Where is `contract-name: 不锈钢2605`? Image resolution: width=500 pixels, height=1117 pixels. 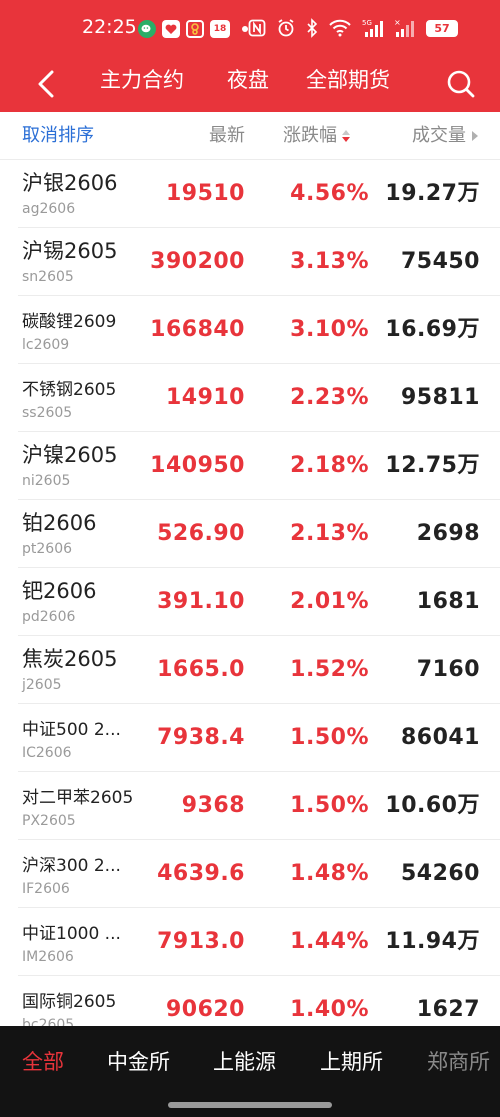
contract-name: 不锈钢2605 is located at coordinates (69, 390).